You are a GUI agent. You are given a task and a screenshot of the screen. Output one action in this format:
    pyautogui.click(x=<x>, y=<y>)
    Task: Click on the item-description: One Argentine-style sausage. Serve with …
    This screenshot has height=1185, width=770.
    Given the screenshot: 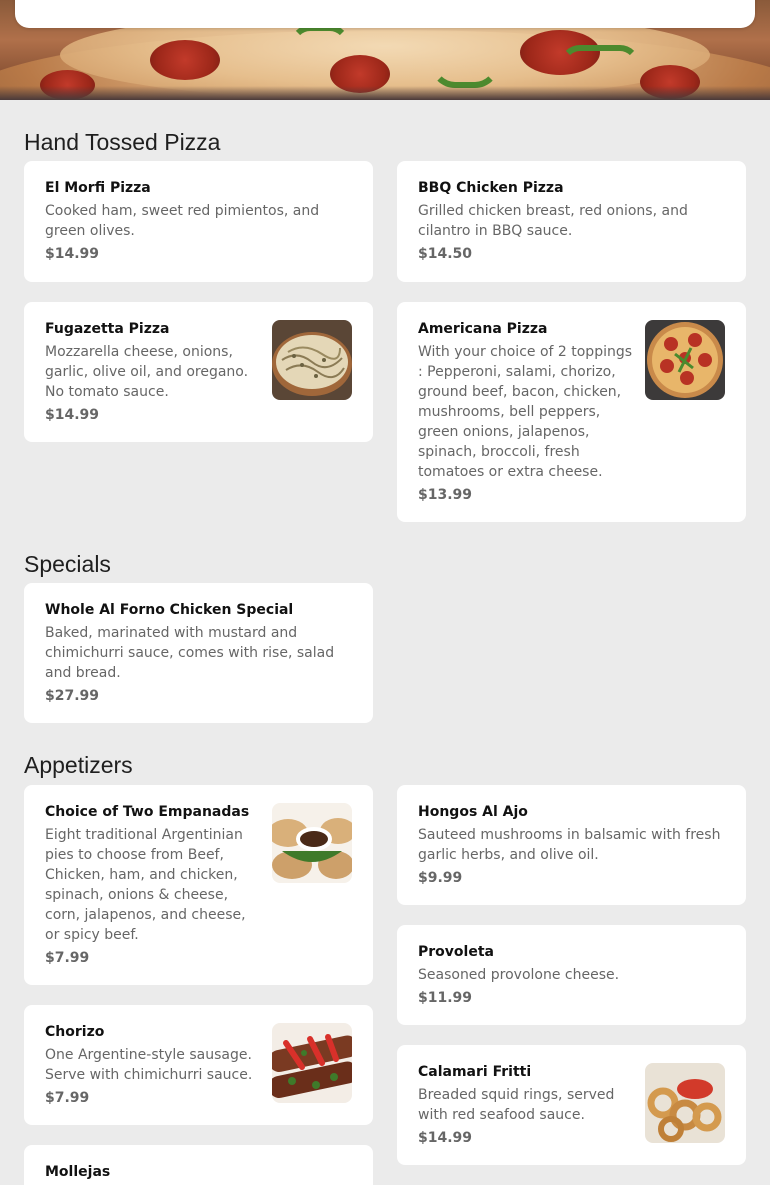 What is the action you would take?
    pyautogui.click(x=149, y=1065)
    